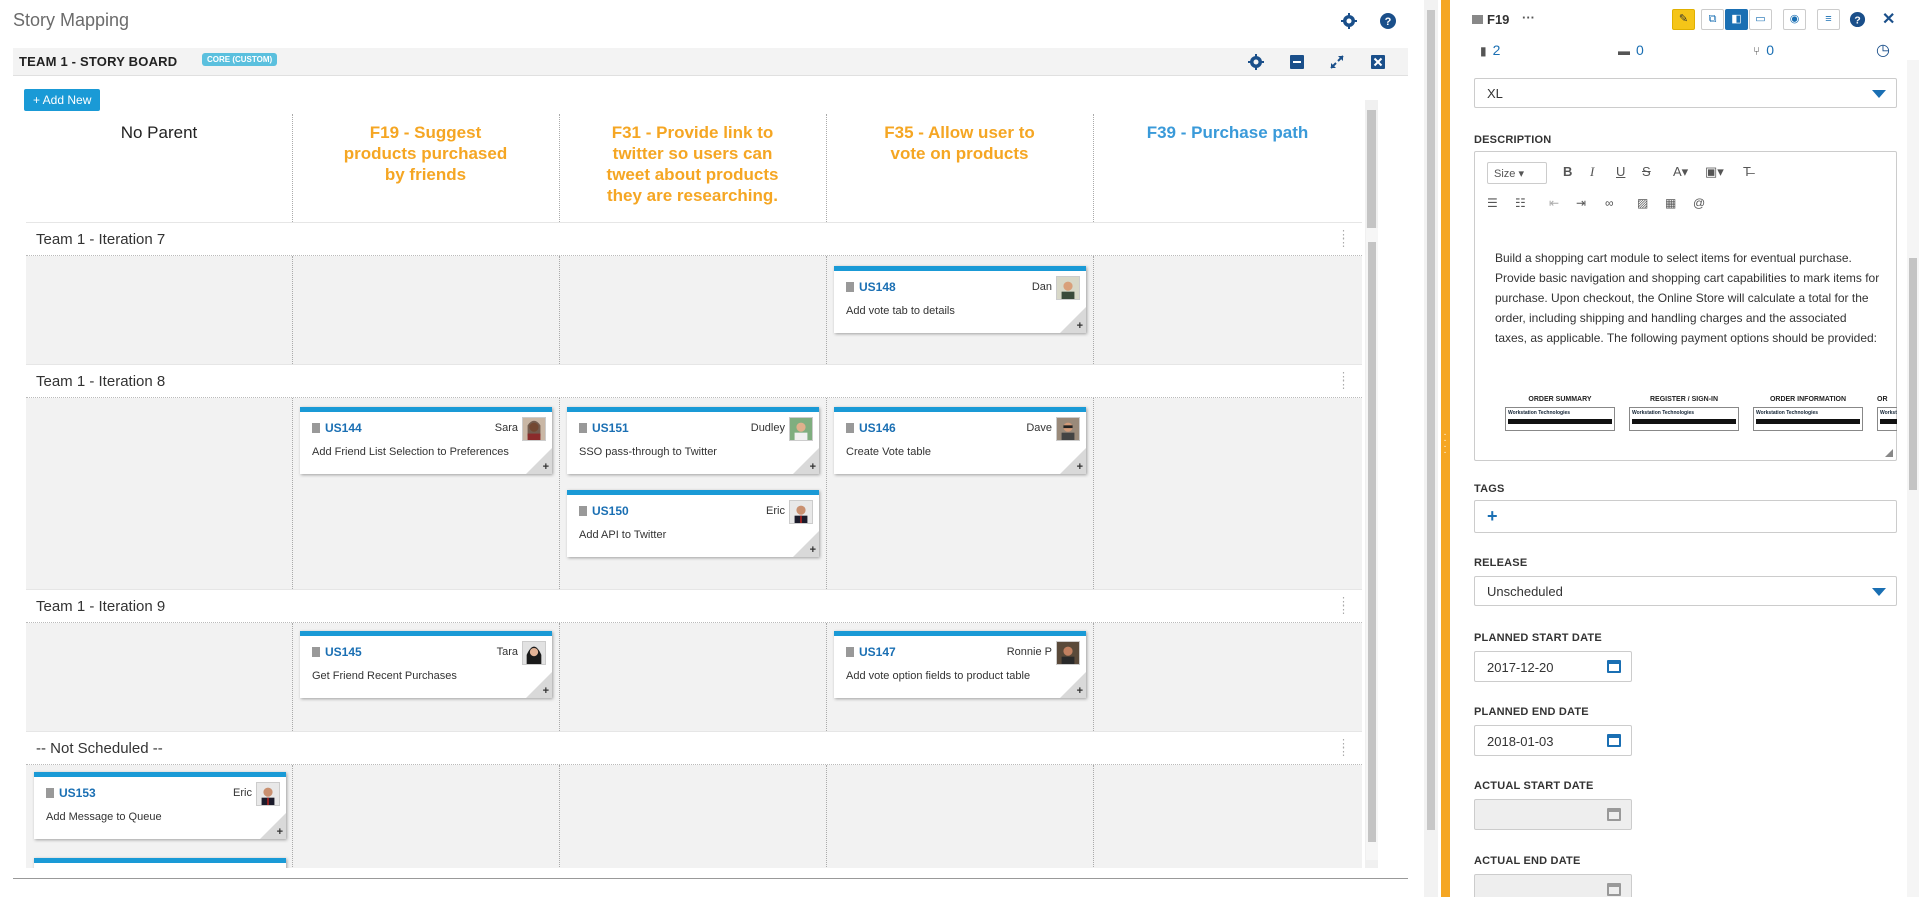 The height and width of the screenshot is (897, 1919). I want to click on link-icon: ∞, so click(1609, 203).